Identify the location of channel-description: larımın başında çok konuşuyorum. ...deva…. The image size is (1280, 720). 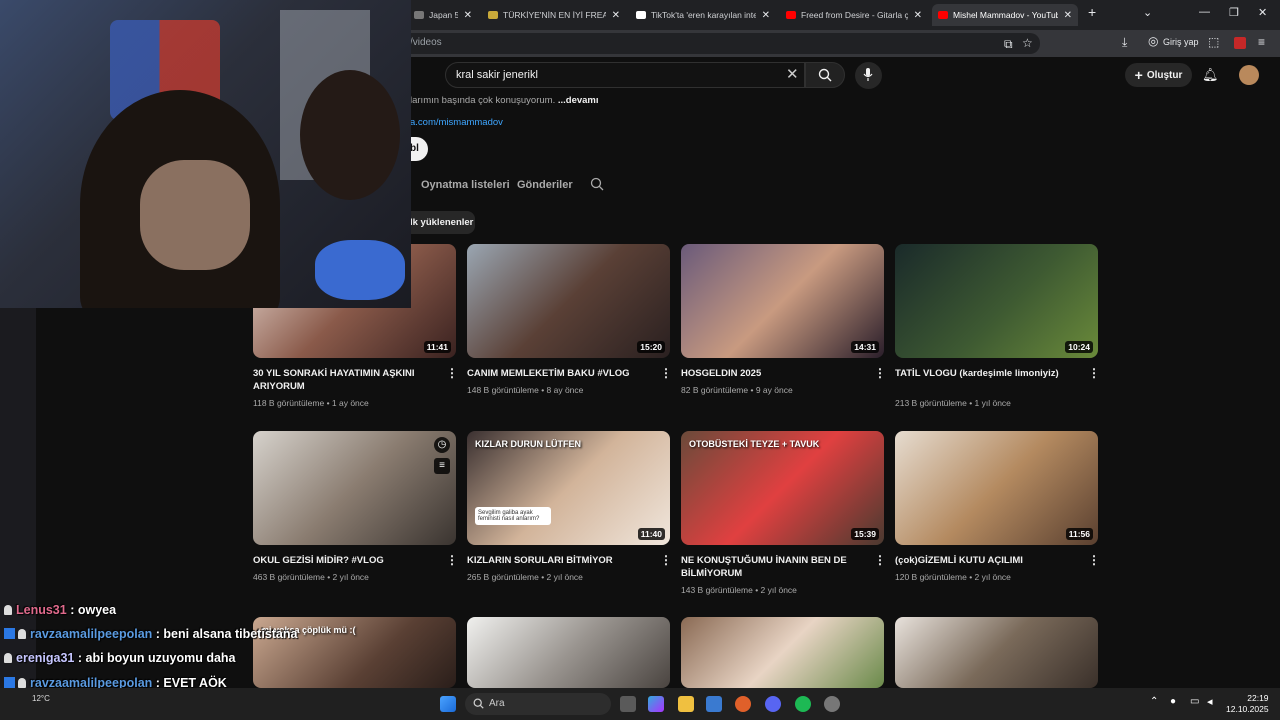
(504, 100).